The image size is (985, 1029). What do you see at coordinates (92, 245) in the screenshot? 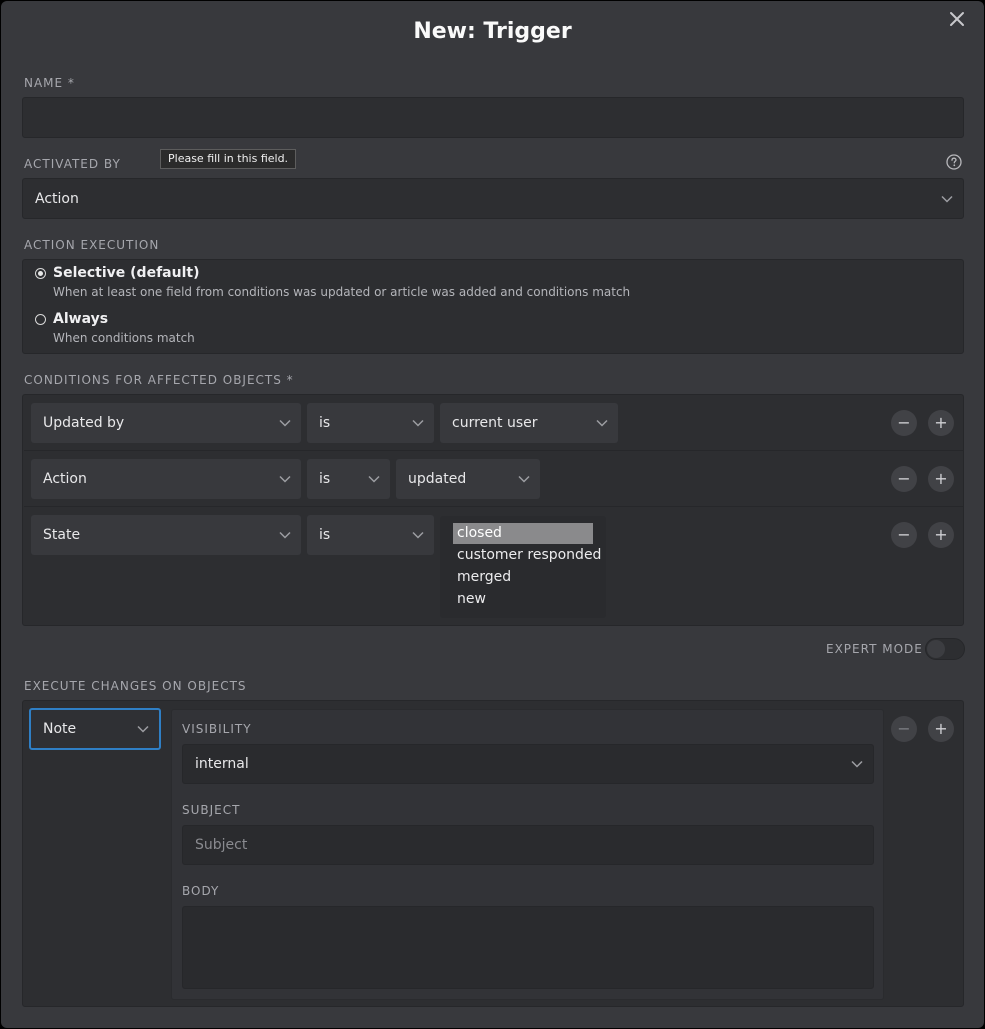
I see `action-execution-label: ACTION EXECUTION` at bounding box center [92, 245].